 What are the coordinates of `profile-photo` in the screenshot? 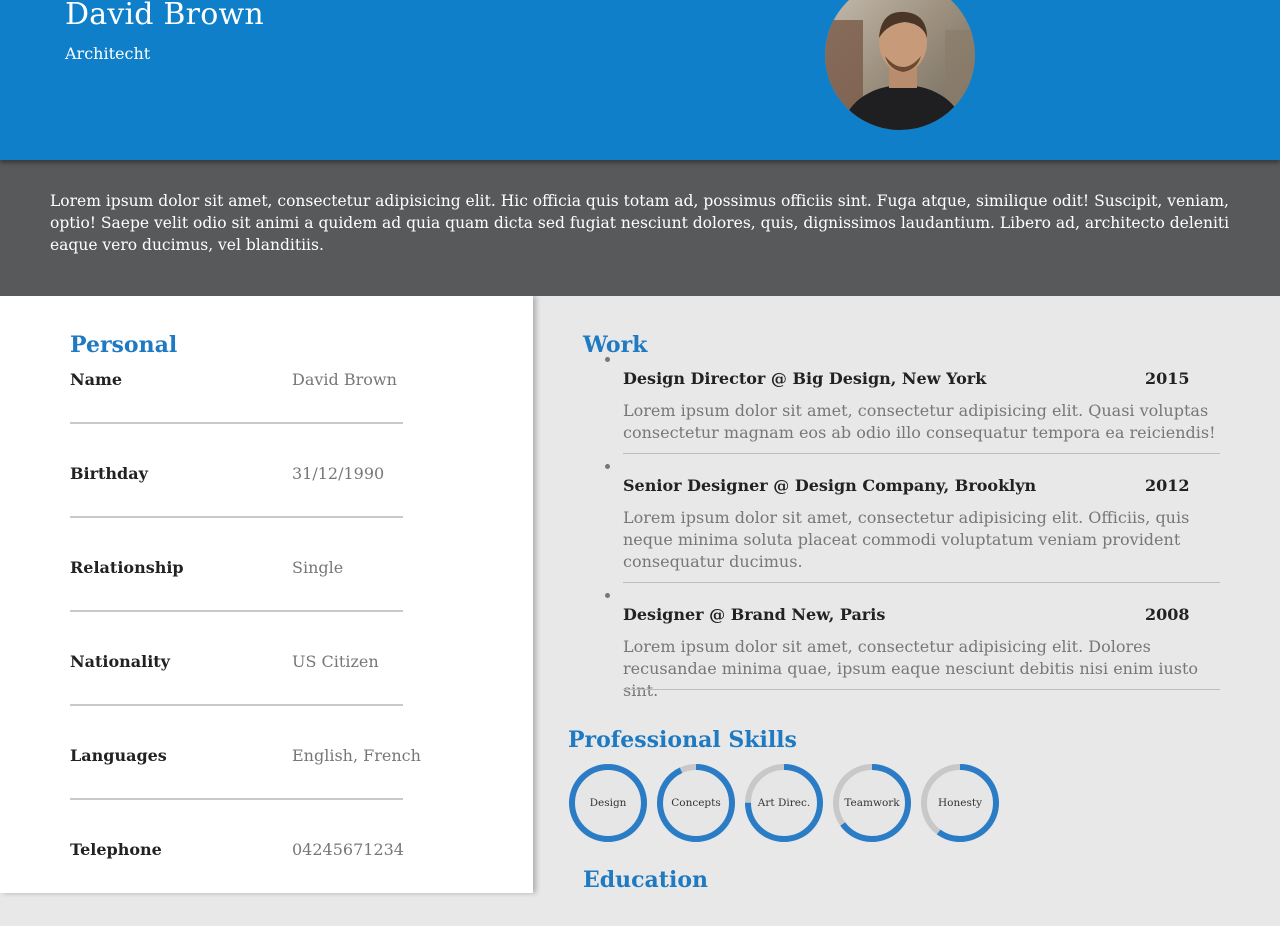 It's located at (900, 65).